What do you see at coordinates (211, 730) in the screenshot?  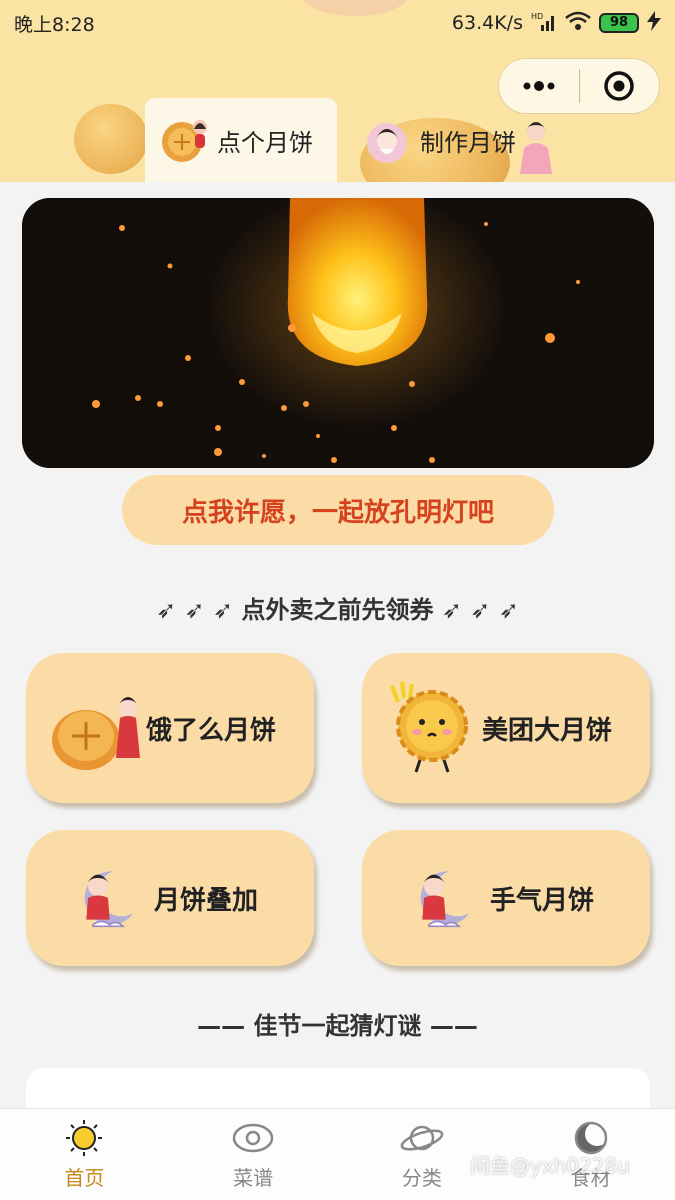 I see `coupon-label: 饿了么月饼` at bounding box center [211, 730].